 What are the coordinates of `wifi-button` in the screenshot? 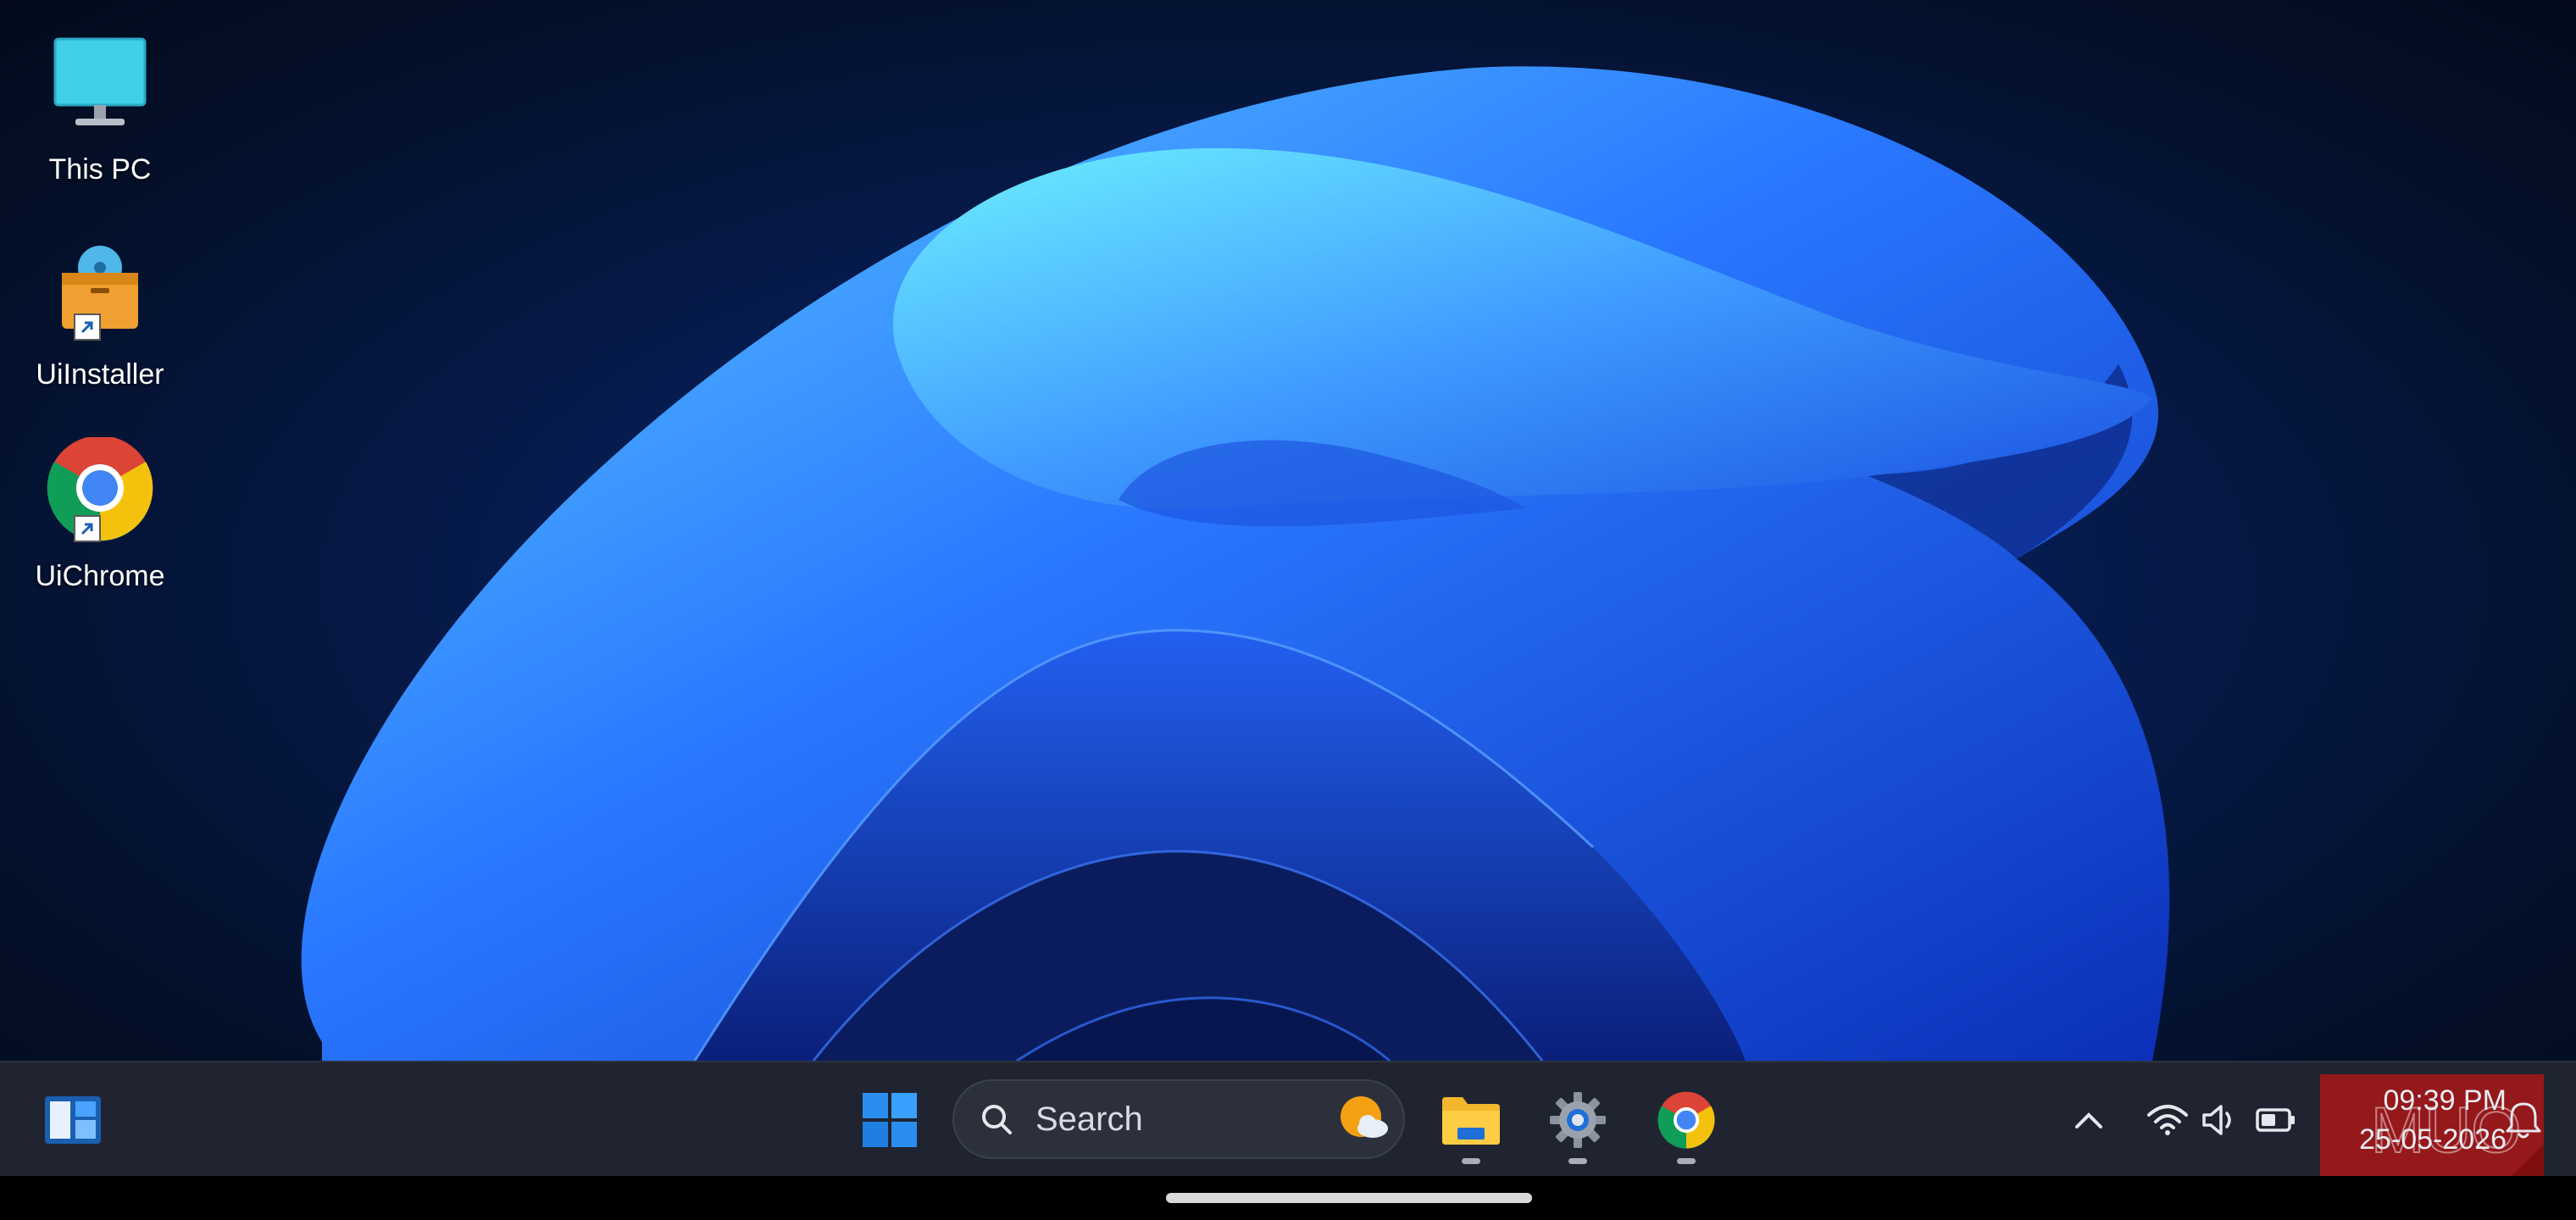 It's located at (2167, 1120).